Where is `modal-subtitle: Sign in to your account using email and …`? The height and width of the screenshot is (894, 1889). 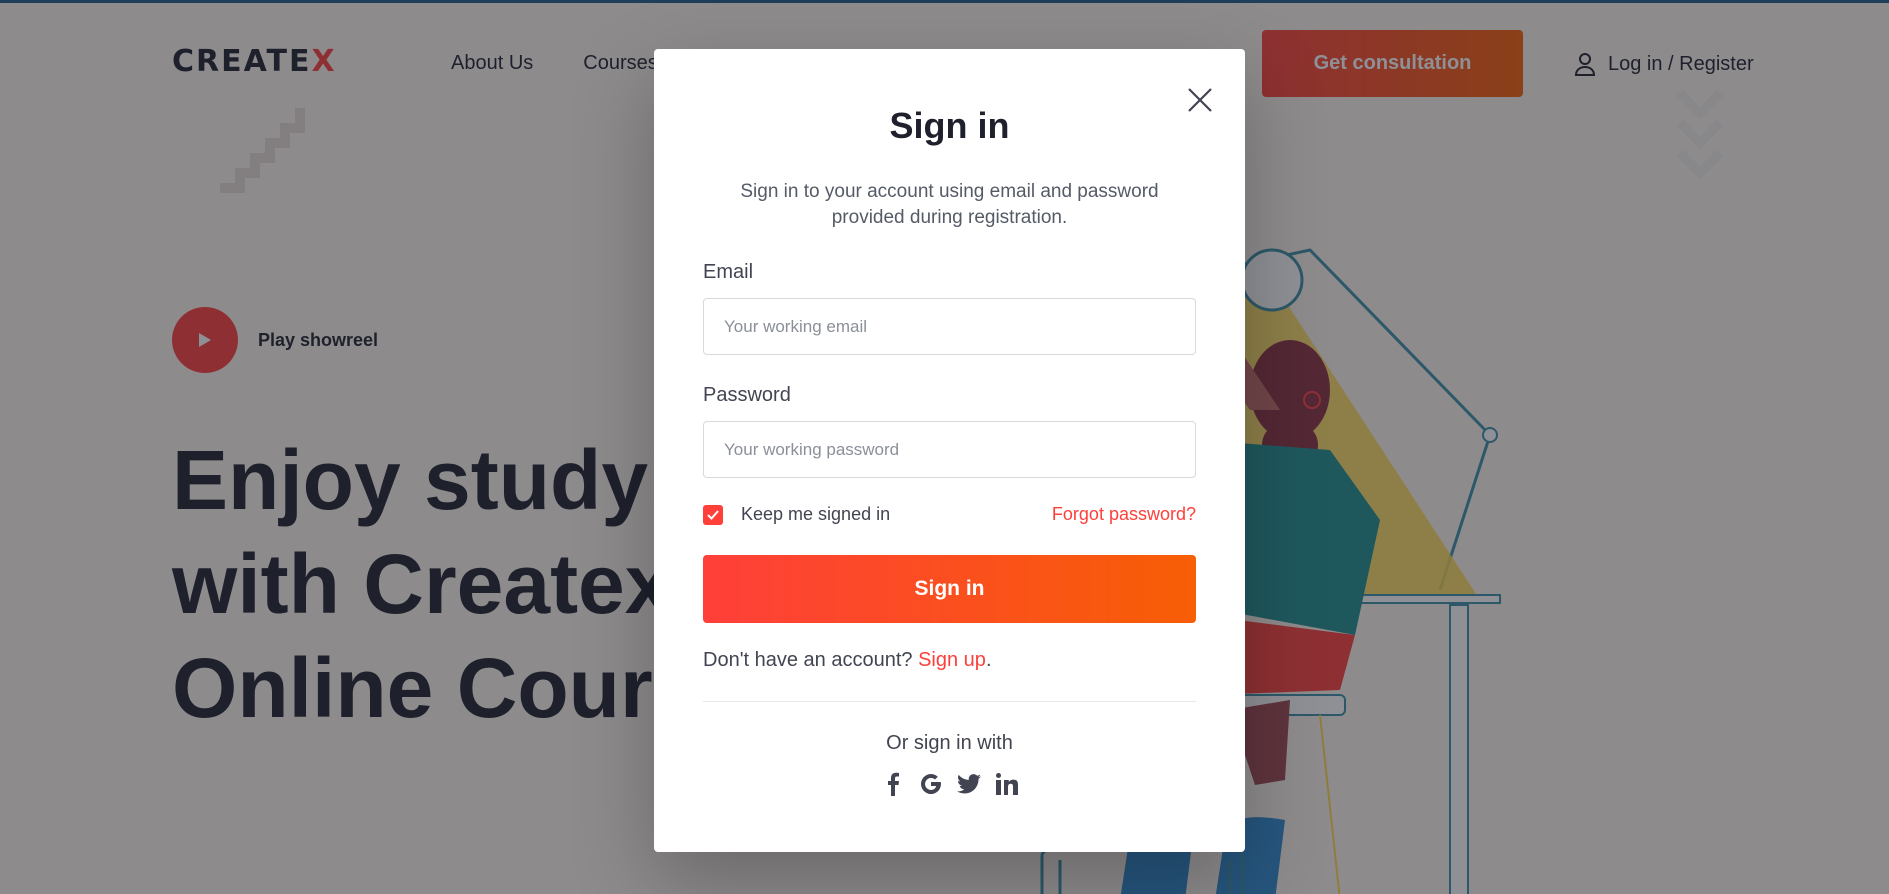 modal-subtitle: Sign in to your account using email and … is located at coordinates (949, 204).